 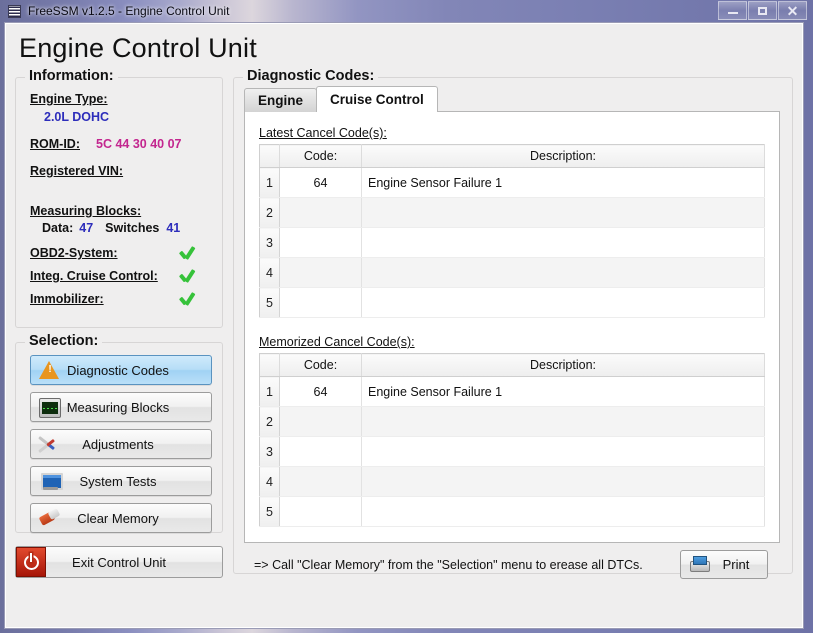 What do you see at coordinates (132, 228) in the screenshot?
I see `switches-label: Switches` at bounding box center [132, 228].